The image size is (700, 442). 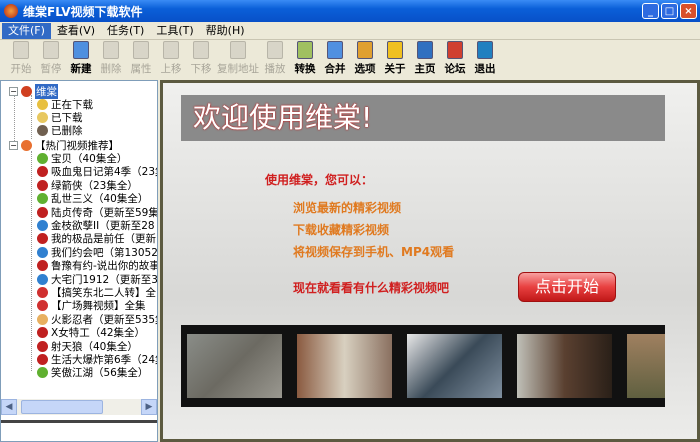 I want to click on tree-item-label: 笑傲江湖（56集全）, so click(x=100, y=373).